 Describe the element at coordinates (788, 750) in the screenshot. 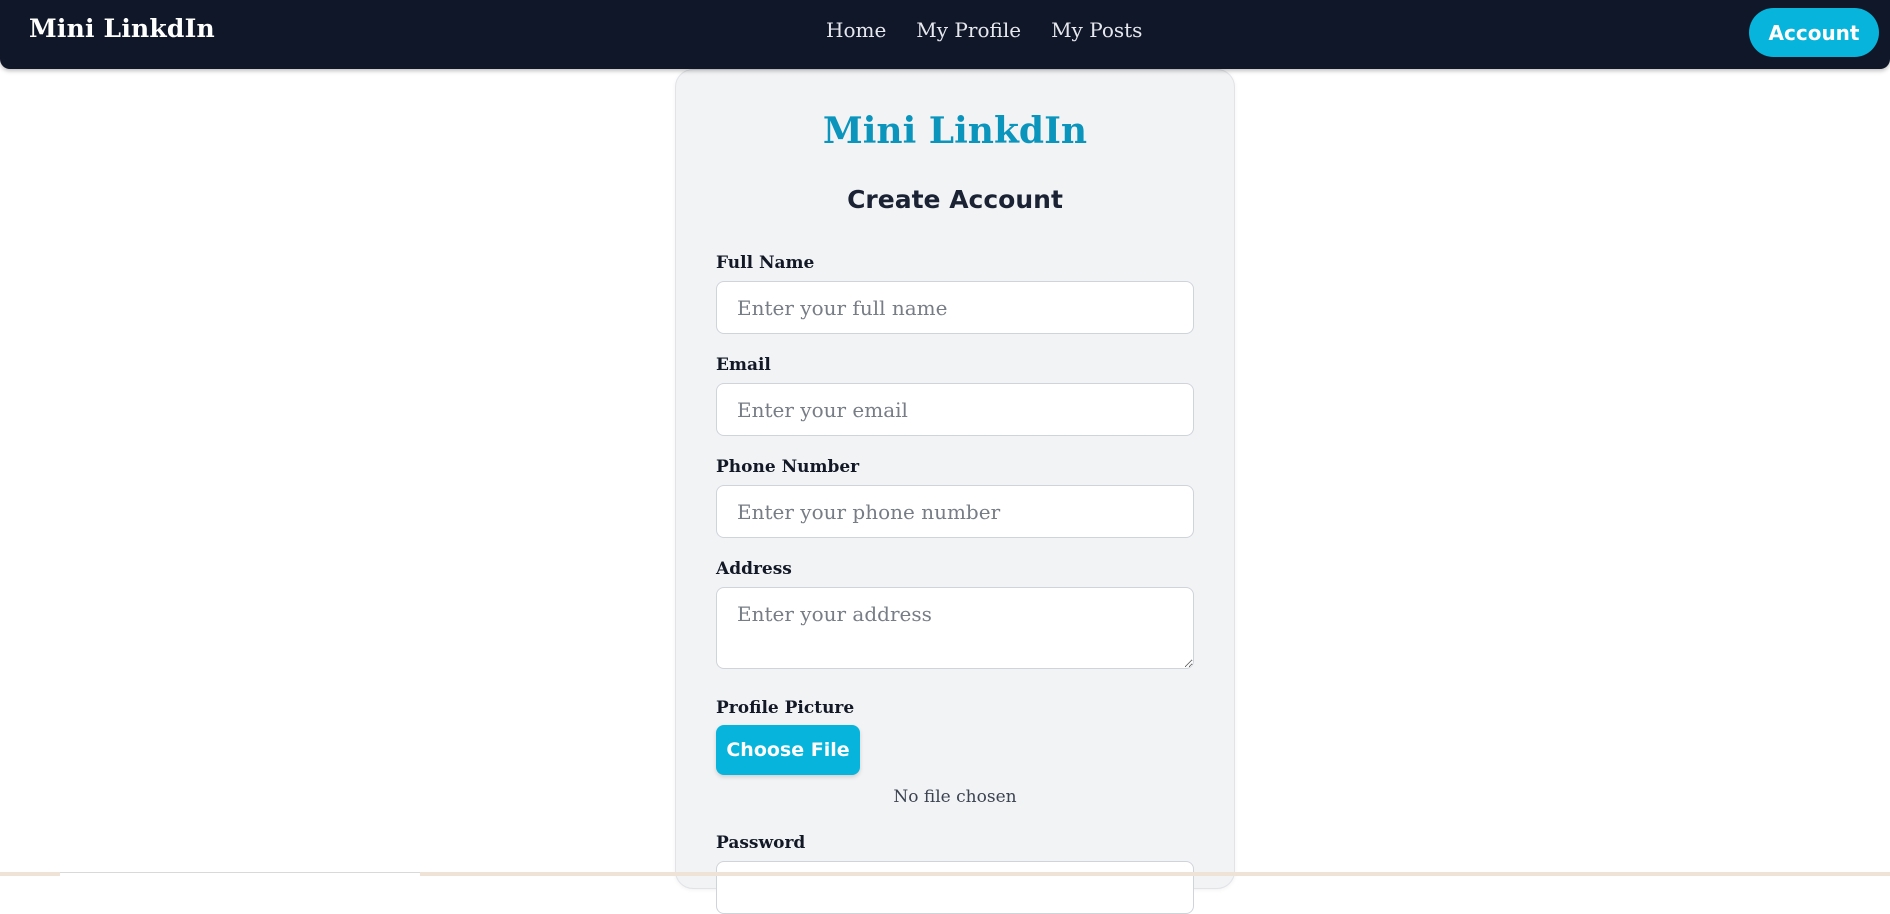

I see `choose-file-button: Choose File` at that location.